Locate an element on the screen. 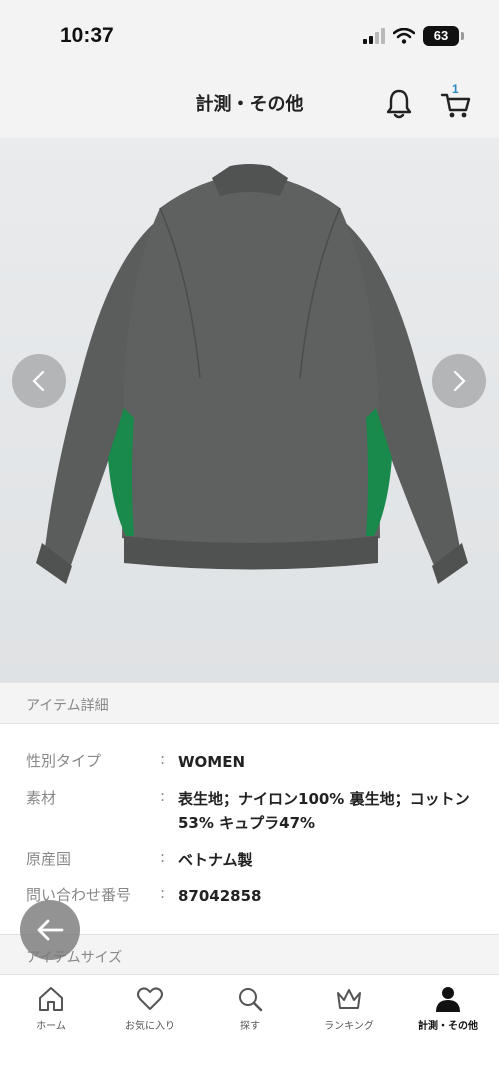  status-bar: 10:37 63 is located at coordinates (249, 36).